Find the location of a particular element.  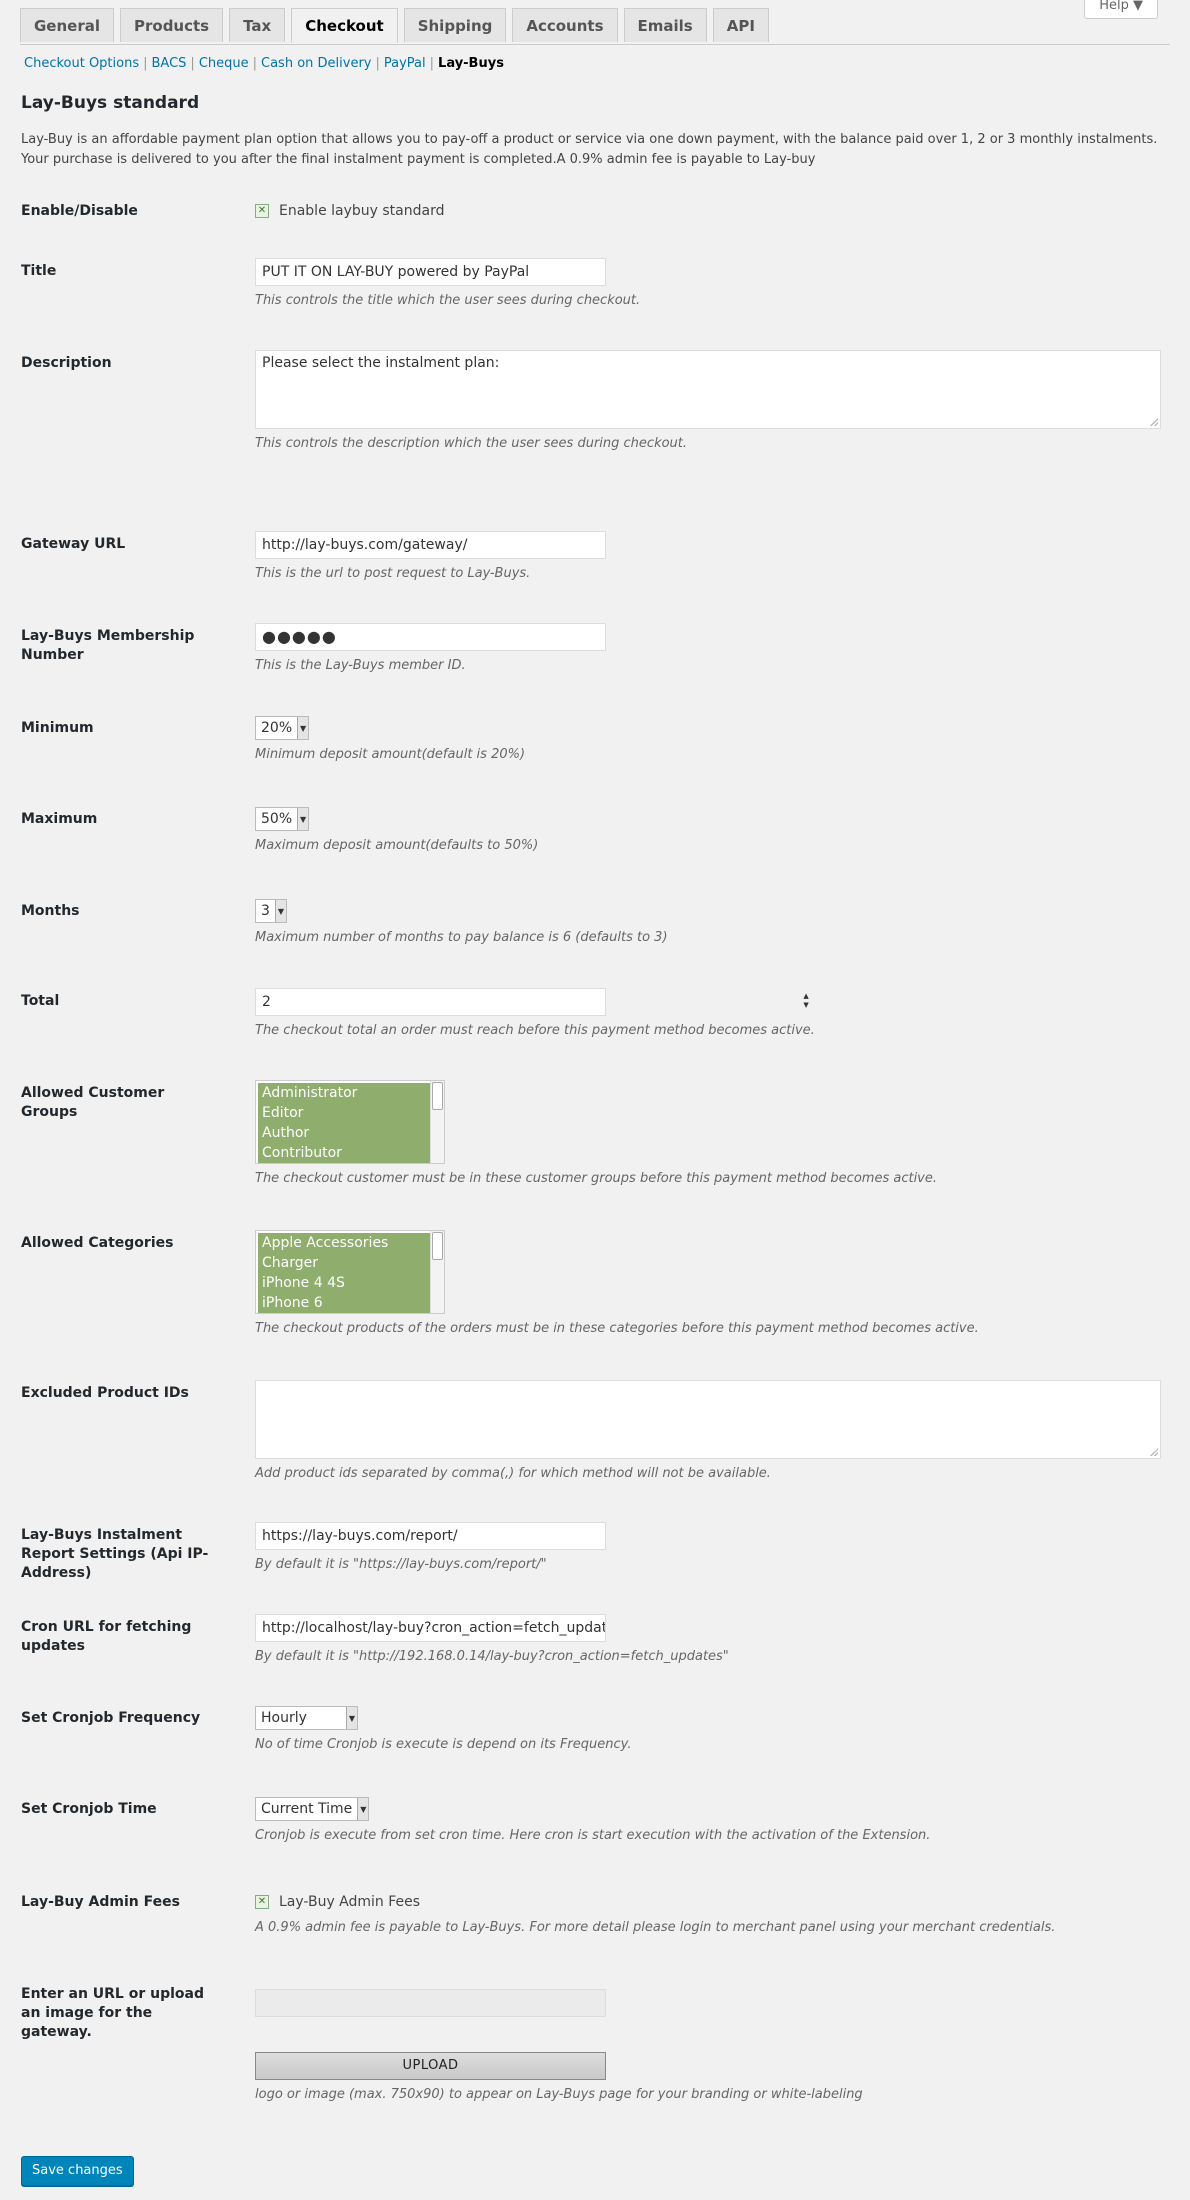

save-changes-button: Save changes is located at coordinates (77, 2171).